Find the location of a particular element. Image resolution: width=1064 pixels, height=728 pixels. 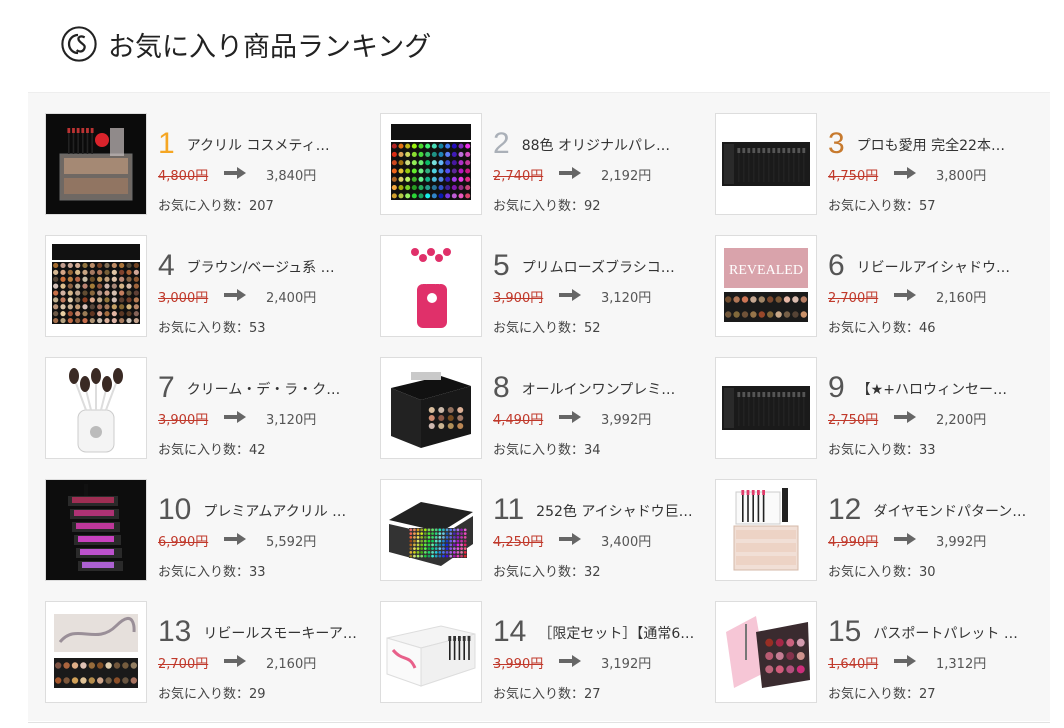

product-card: 8 オールインワンプレミ… 4,490円 3,992円 お気に入り数：34 is located at coordinates (547, 418).